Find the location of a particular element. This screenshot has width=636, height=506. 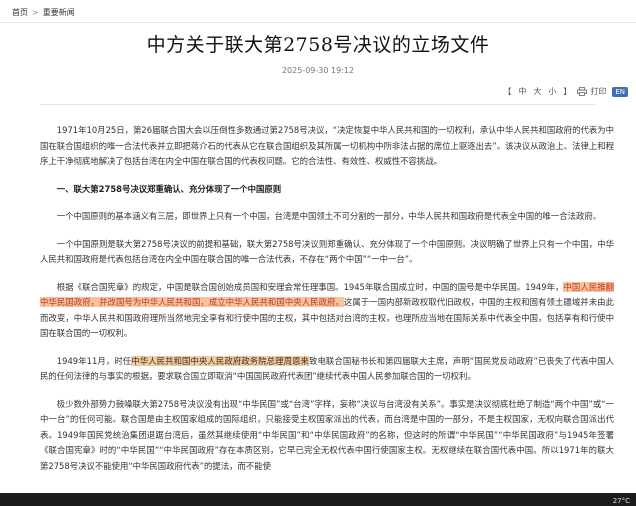

paragraph-5-text-a: 1949年11月，时任 is located at coordinates (94, 360).